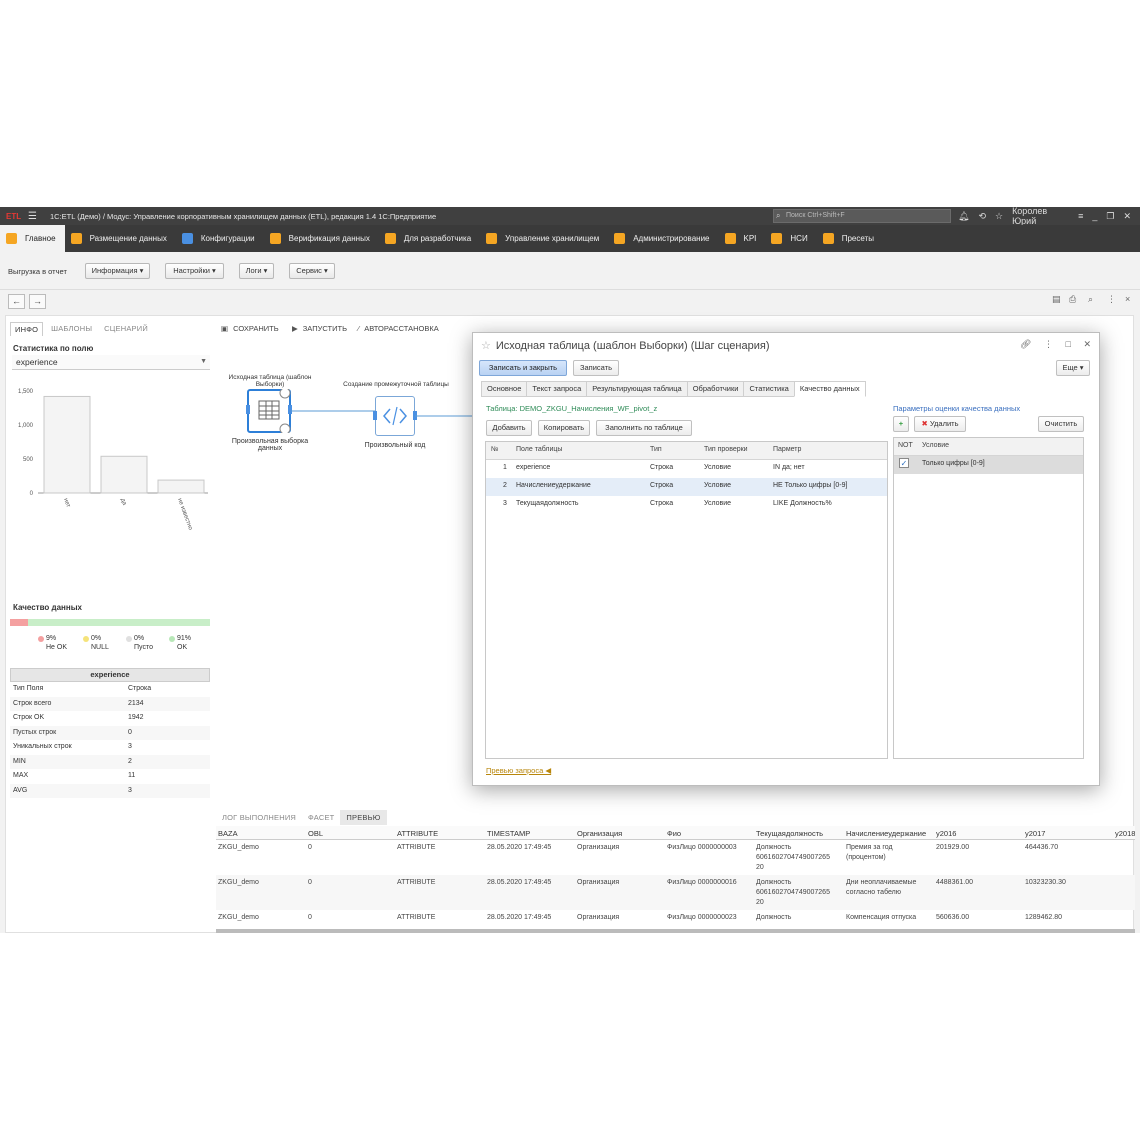 This screenshot has width=1140, height=1140. What do you see at coordinates (319, 328) in the screenshot?
I see `run-button: ▶ ЗАПУСТИТЬ` at bounding box center [319, 328].